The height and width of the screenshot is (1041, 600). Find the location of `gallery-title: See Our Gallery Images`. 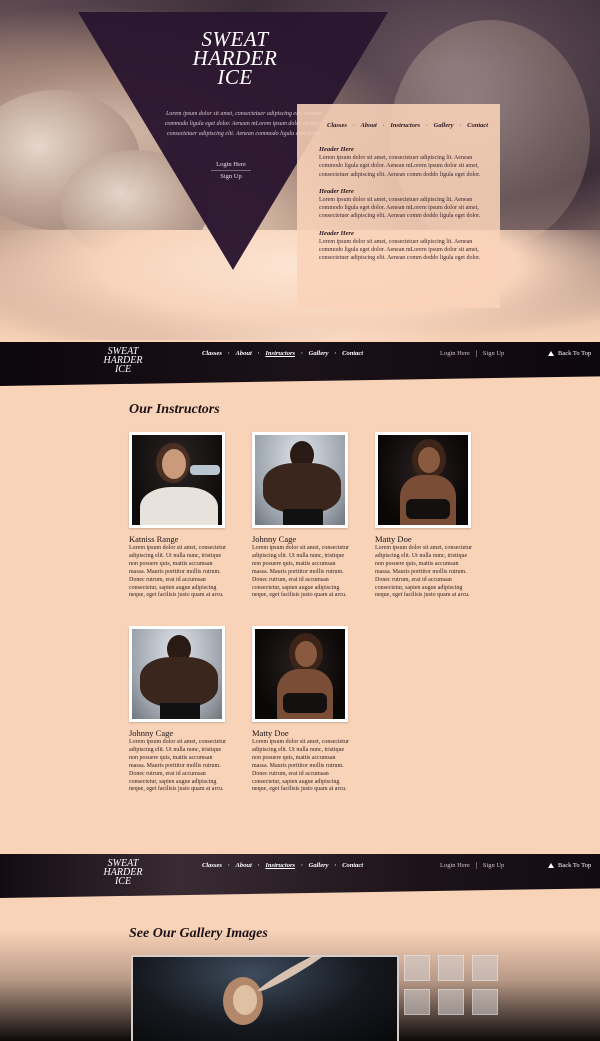

gallery-title: See Our Gallery Images is located at coordinates (198, 933).